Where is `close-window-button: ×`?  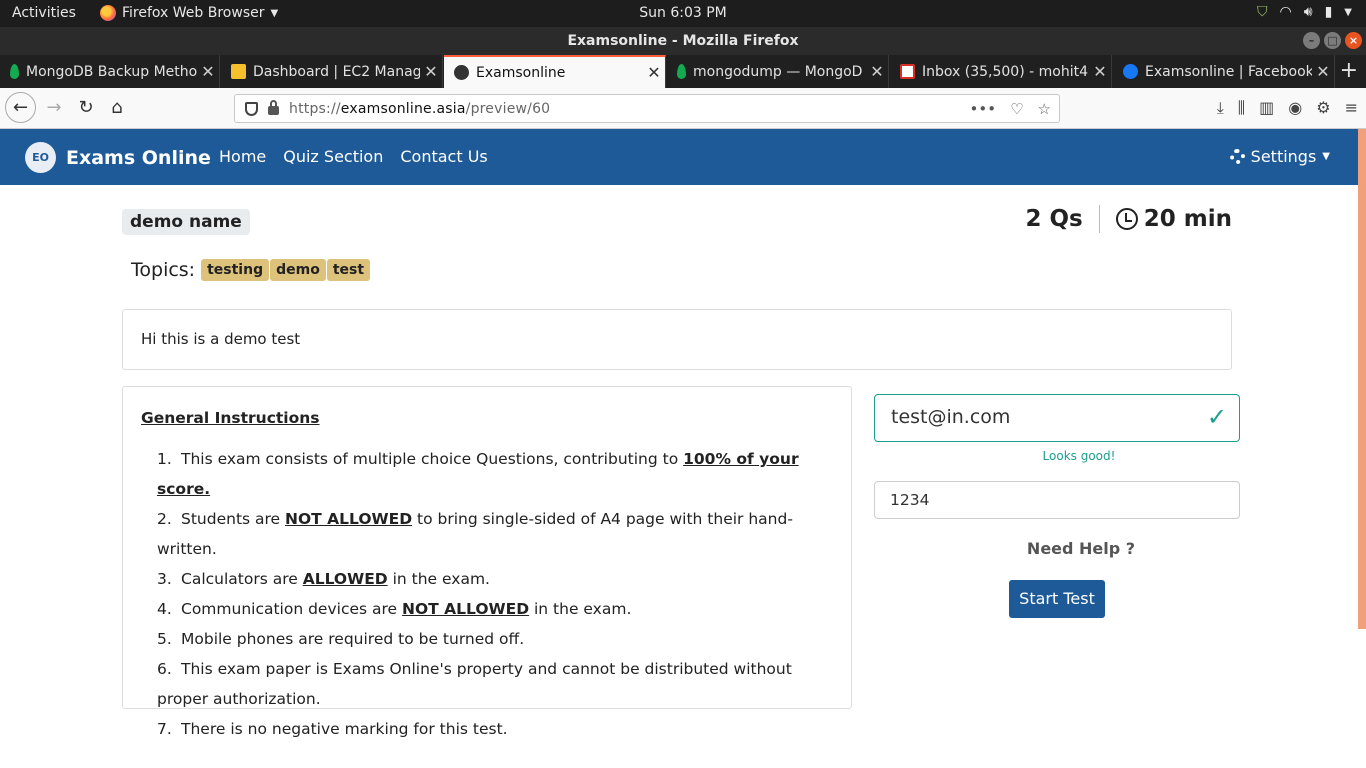
close-window-button: × is located at coordinates (1353, 40).